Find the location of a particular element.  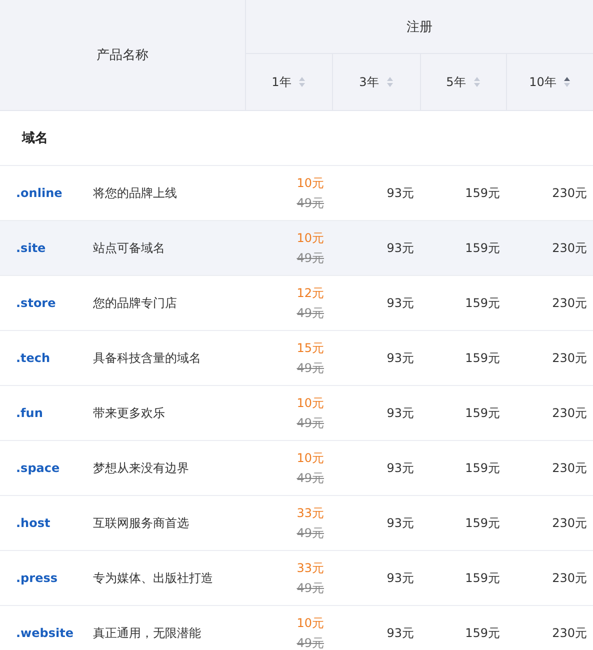

sale-price: 15元 is located at coordinates (310, 348).